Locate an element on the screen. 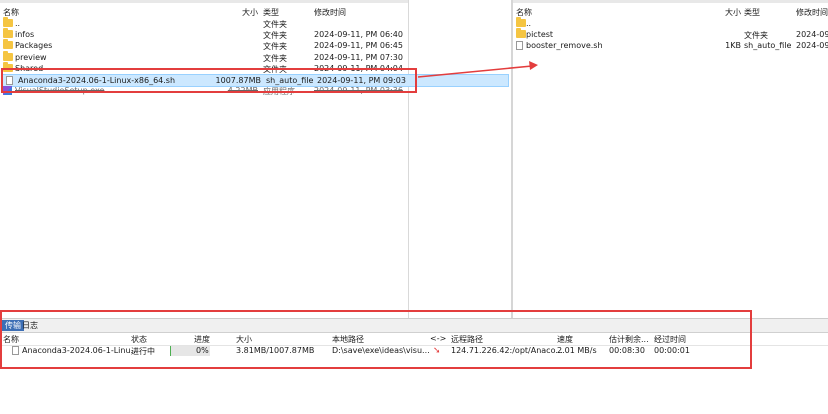  qcol-status: 状态 is located at coordinates (139, 339).